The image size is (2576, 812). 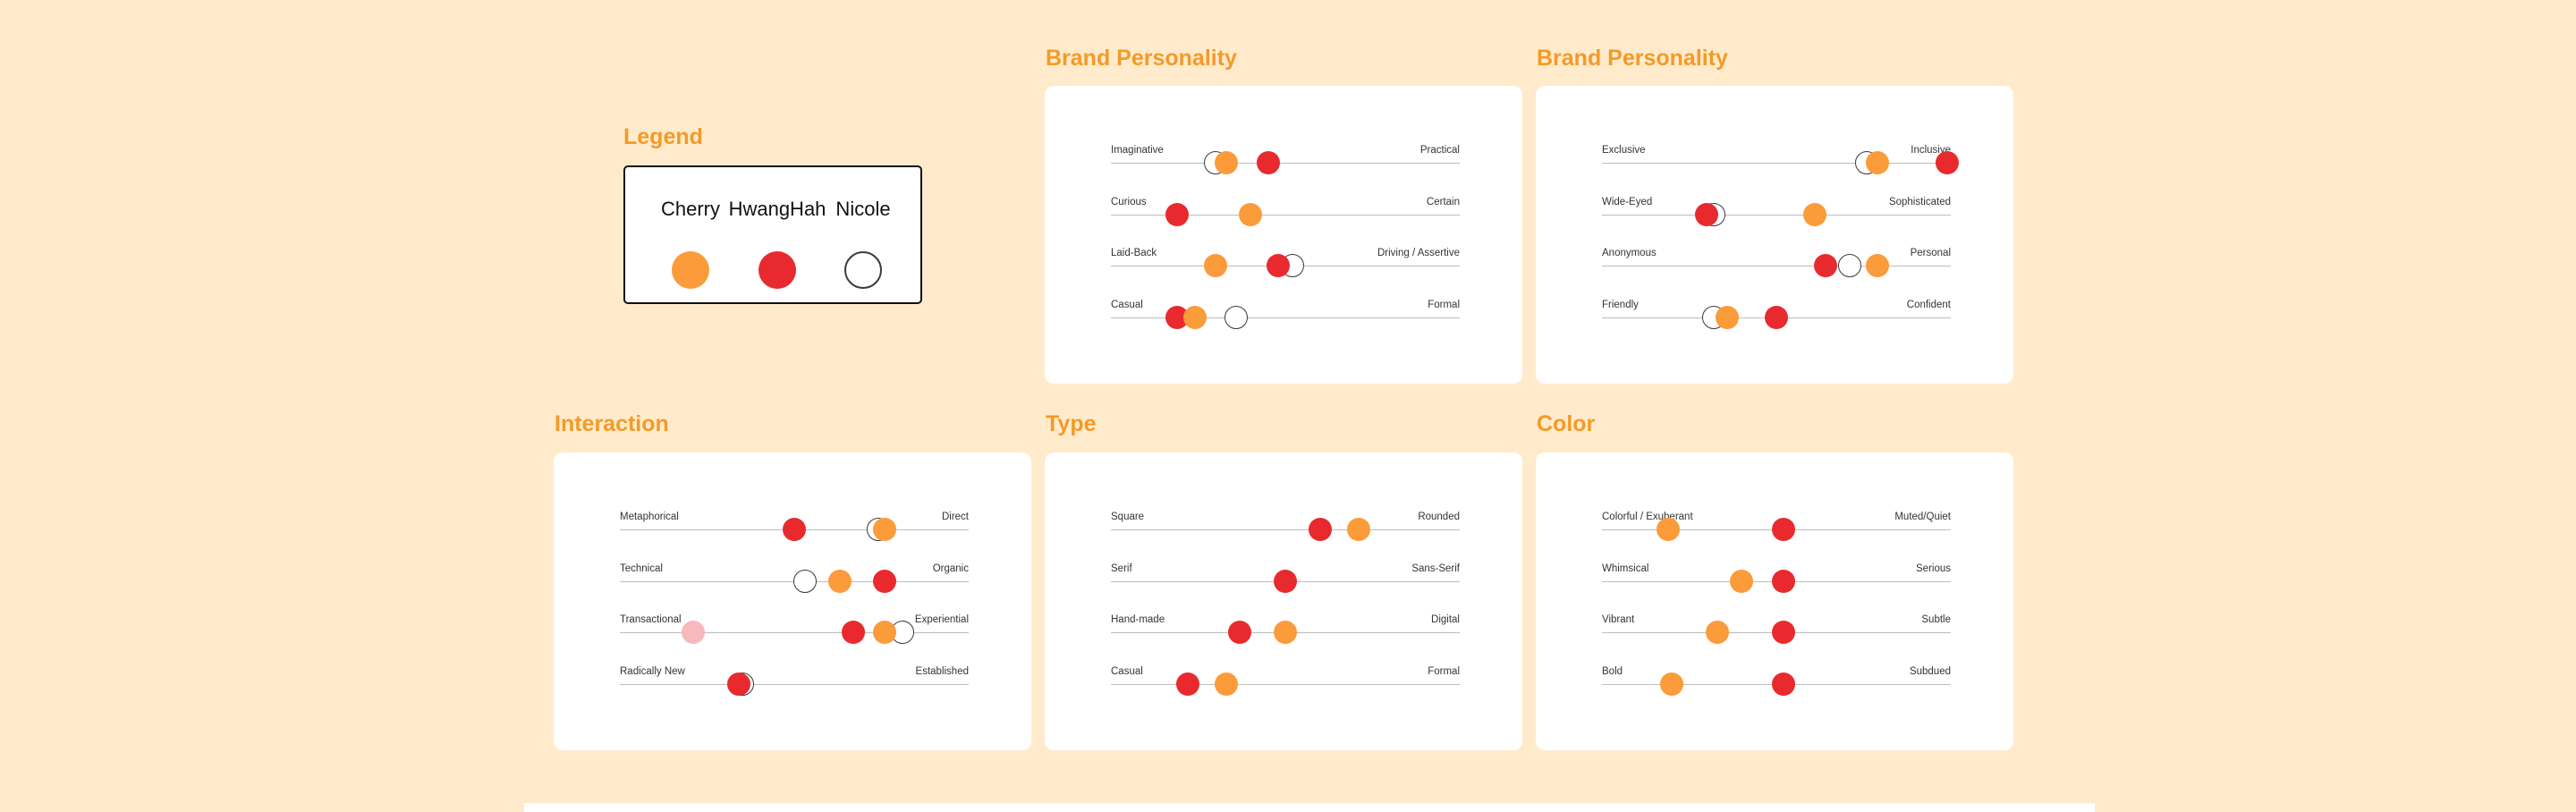 I want to click on scale-left-label: Square, so click(x=1128, y=517).